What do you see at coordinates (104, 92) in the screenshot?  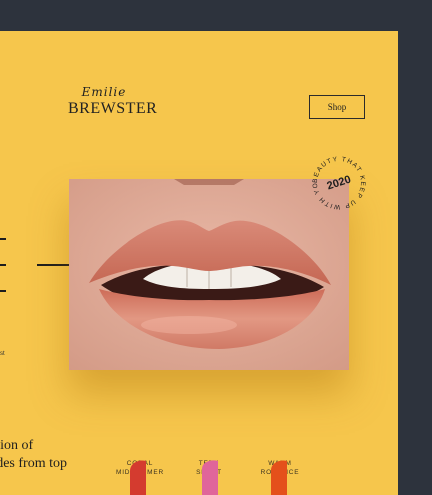 I see `brand-script: Emilie` at bounding box center [104, 92].